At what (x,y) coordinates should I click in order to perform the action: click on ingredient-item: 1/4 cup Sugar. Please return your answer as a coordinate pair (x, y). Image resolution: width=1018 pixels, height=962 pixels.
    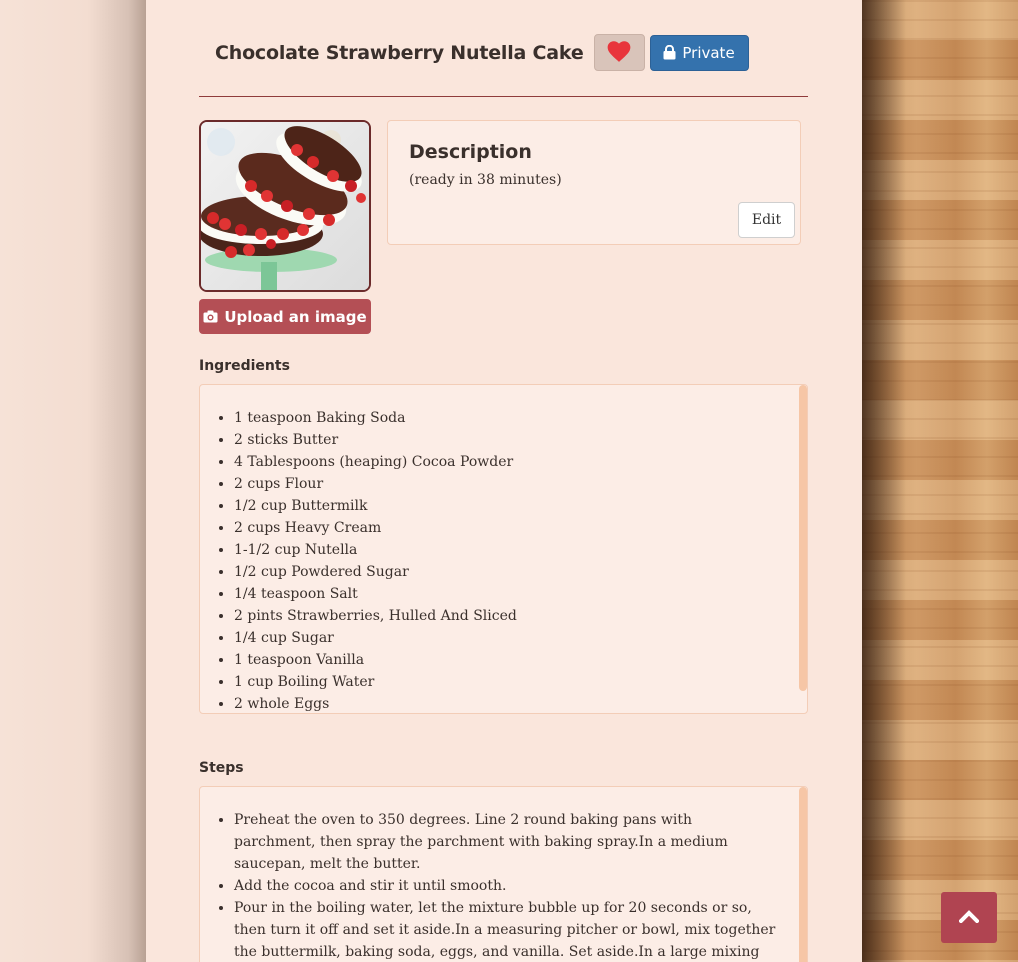
    Looking at the image, I should click on (510, 638).